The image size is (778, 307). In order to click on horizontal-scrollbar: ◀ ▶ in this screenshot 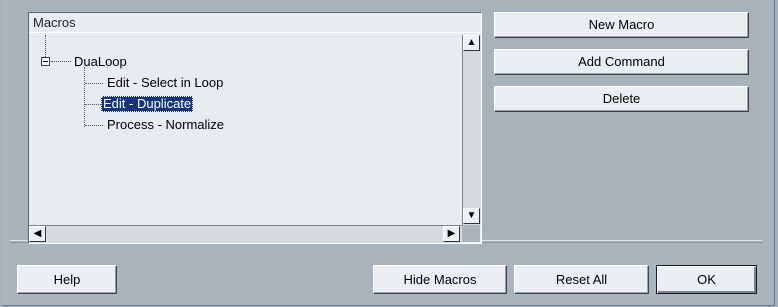, I will do `click(245, 234)`.